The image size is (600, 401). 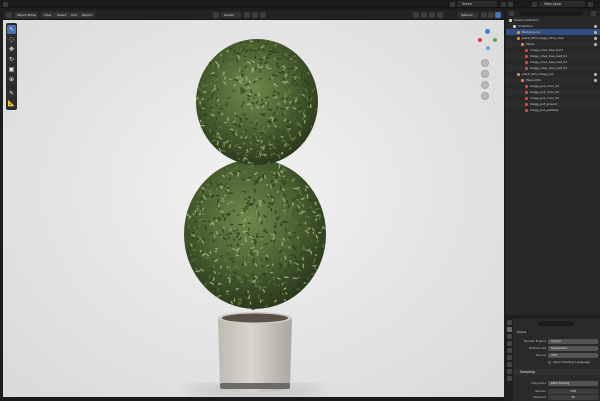 What do you see at coordinates (11, 93) in the screenshot?
I see `annotate-tool-button: ✎` at bounding box center [11, 93].